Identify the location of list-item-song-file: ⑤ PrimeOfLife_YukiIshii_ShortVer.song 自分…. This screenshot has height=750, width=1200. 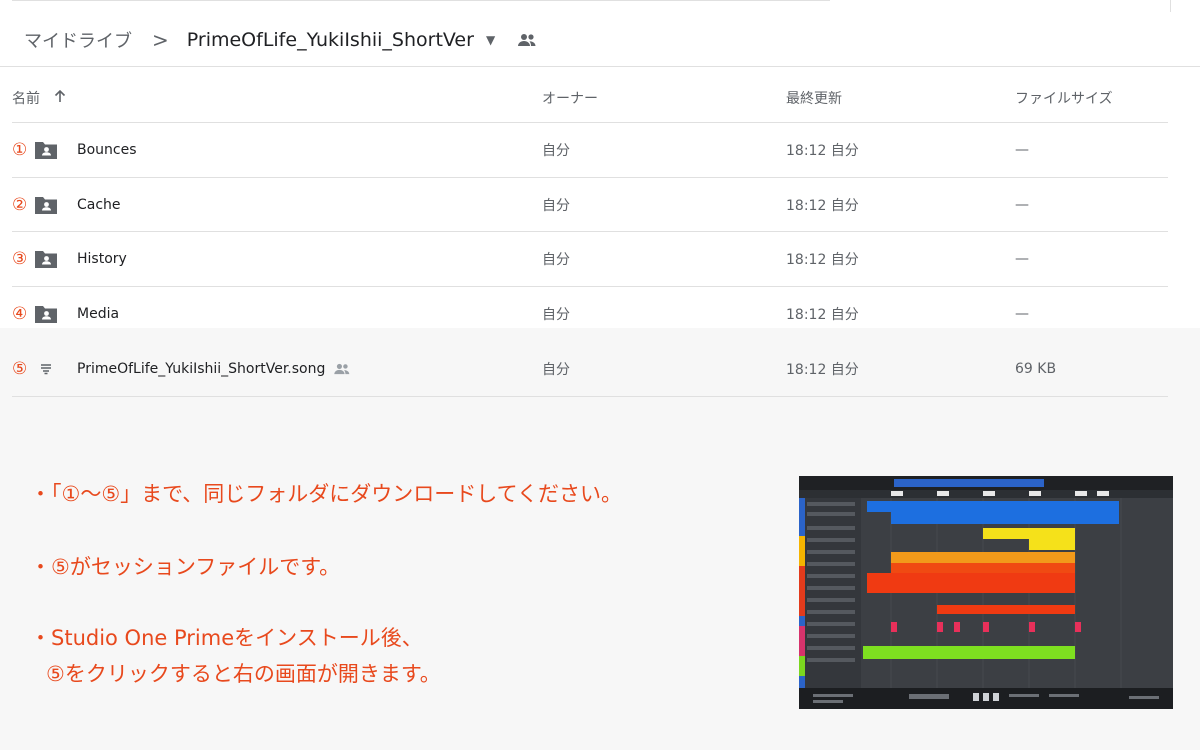
(590, 369).